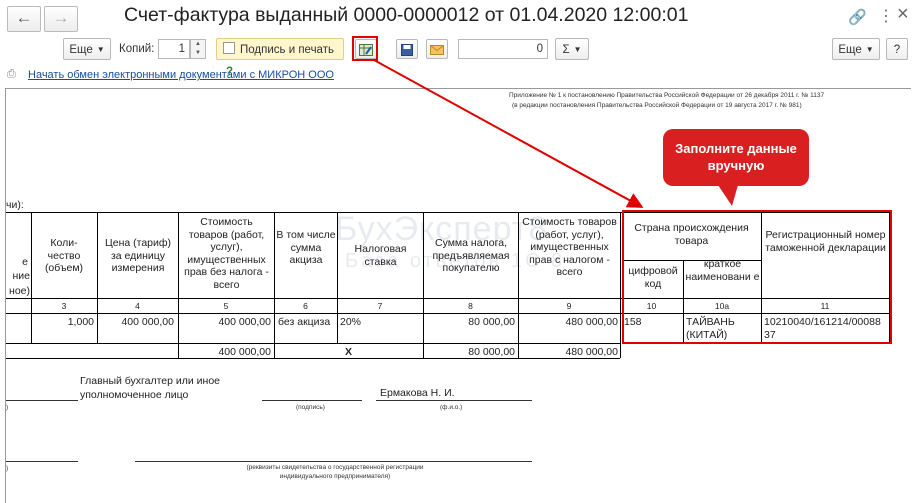 The height and width of the screenshot is (503, 918). Describe the element at coordinates (728, 195) in the screenshot. I see `callout-pointer` at that location.